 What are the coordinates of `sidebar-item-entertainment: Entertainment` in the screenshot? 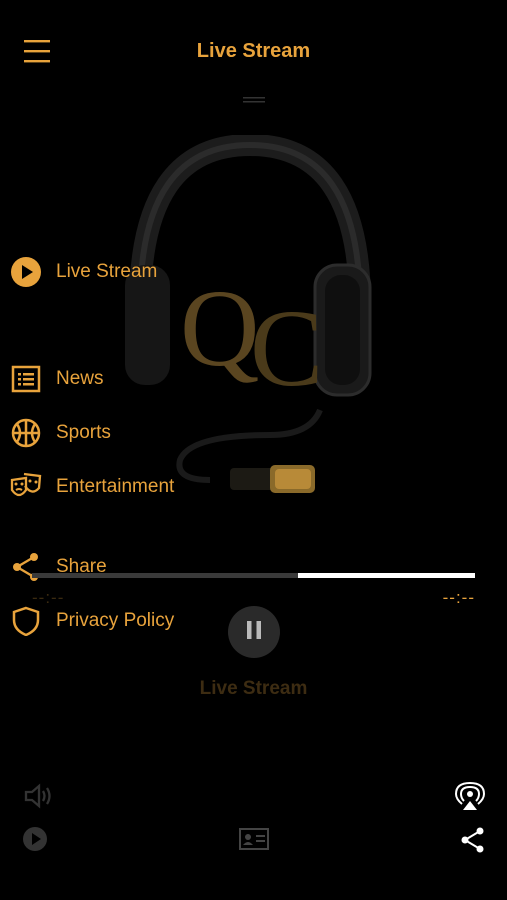 It's located at (92, 487).